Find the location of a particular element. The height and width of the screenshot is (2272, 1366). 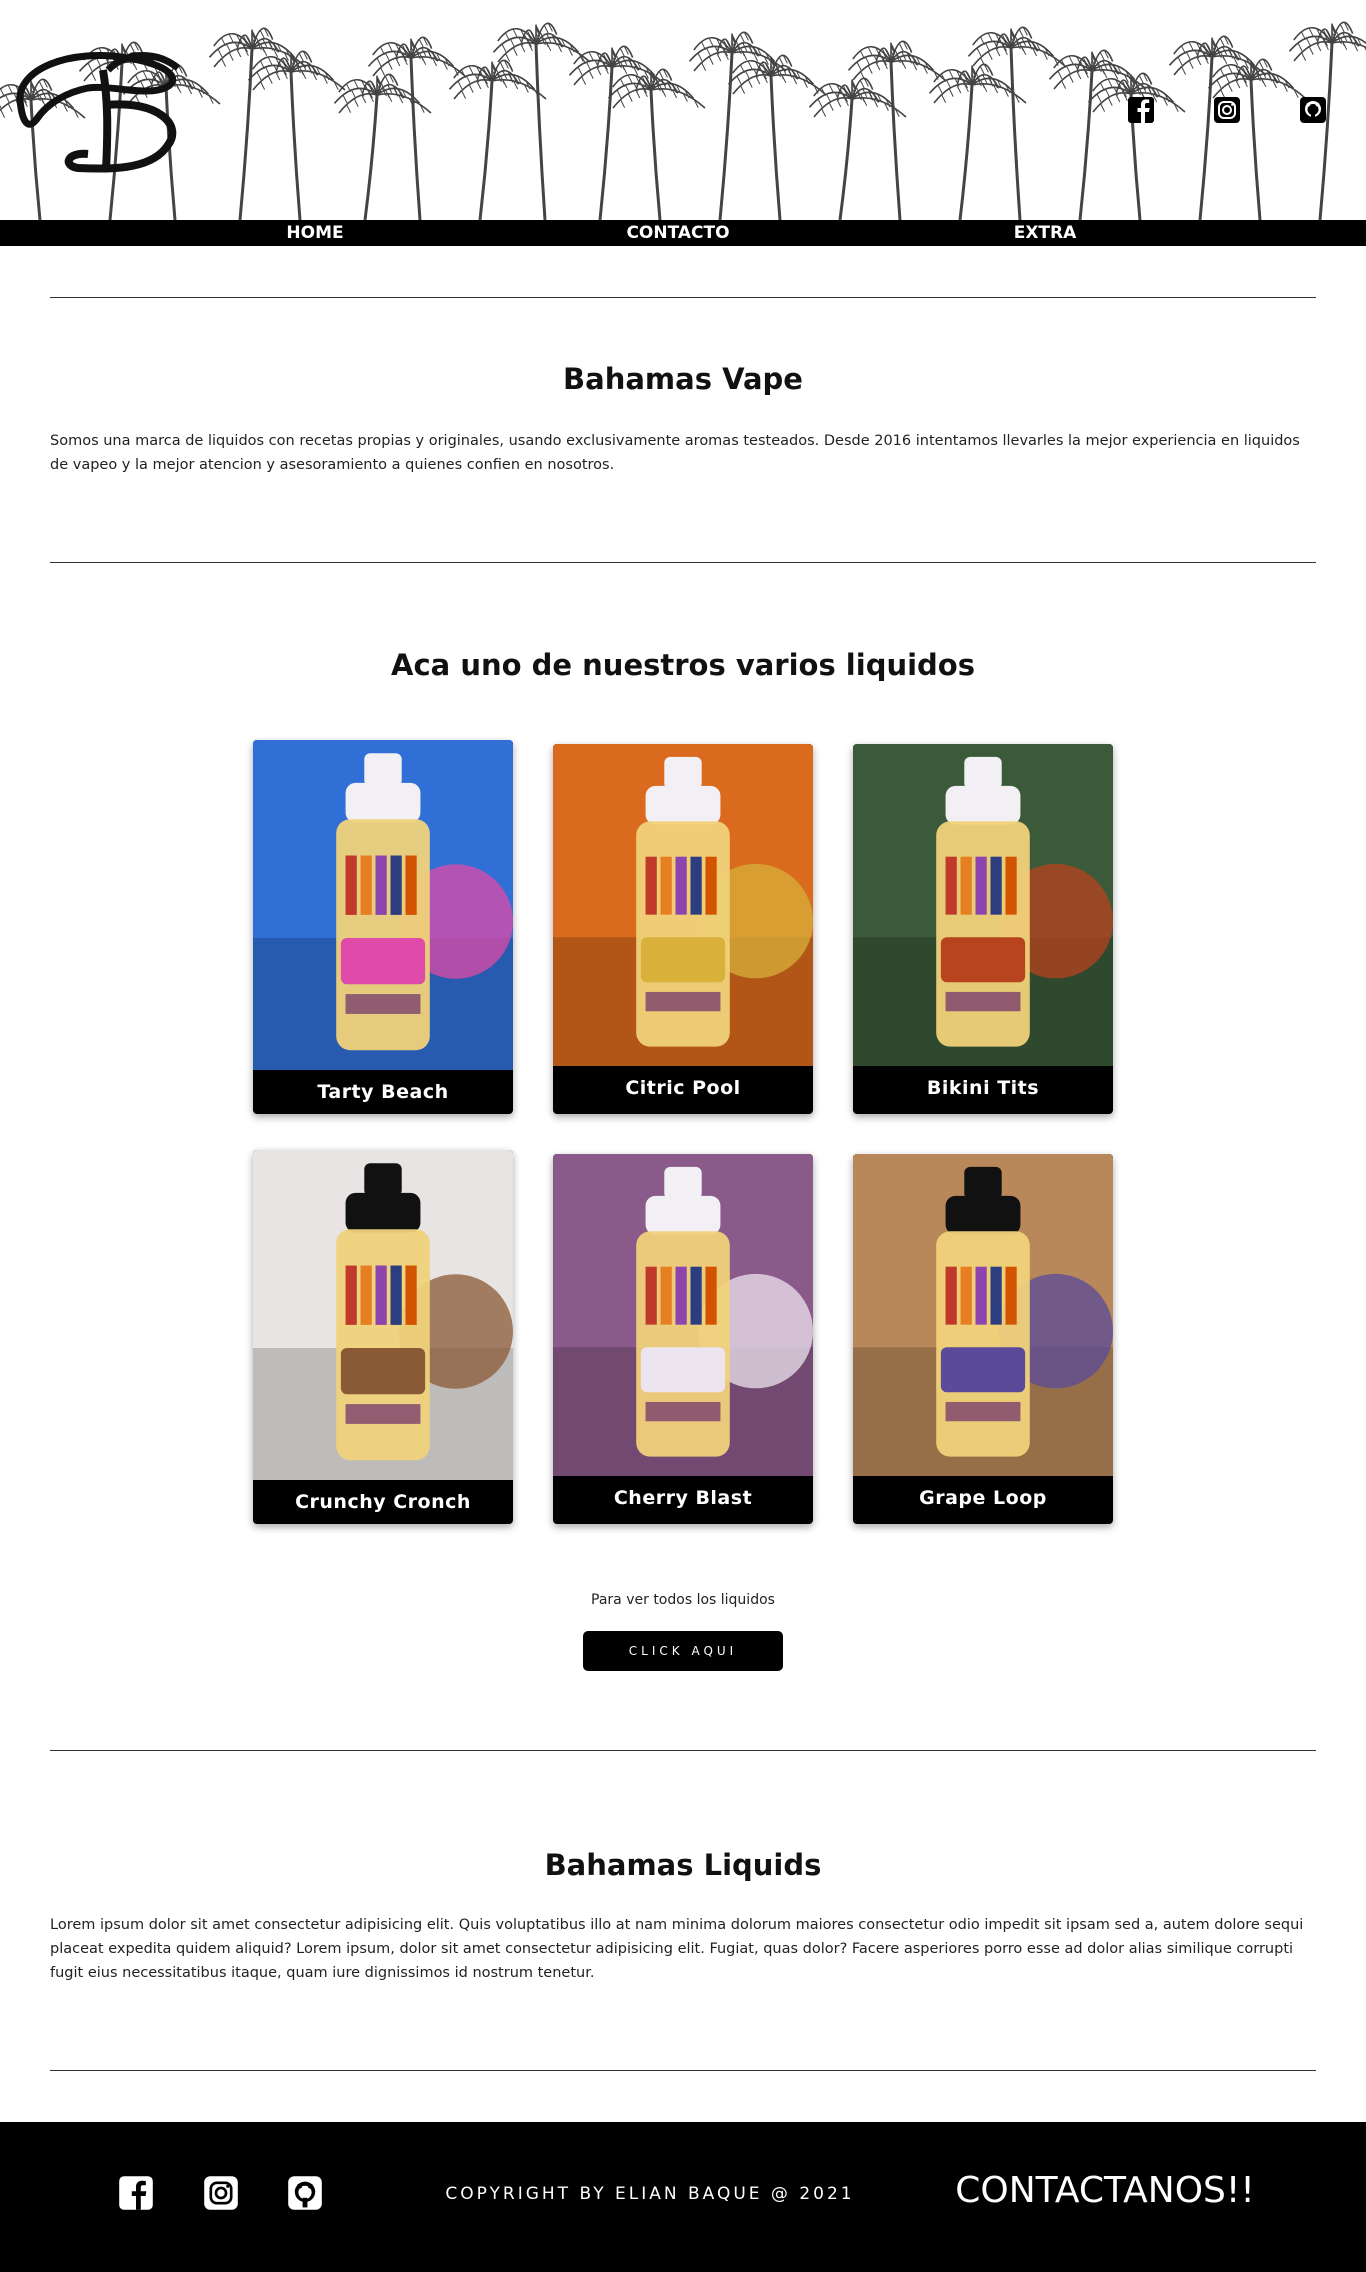

product-card: Tarty Beach is located at coordinates (383, 927).